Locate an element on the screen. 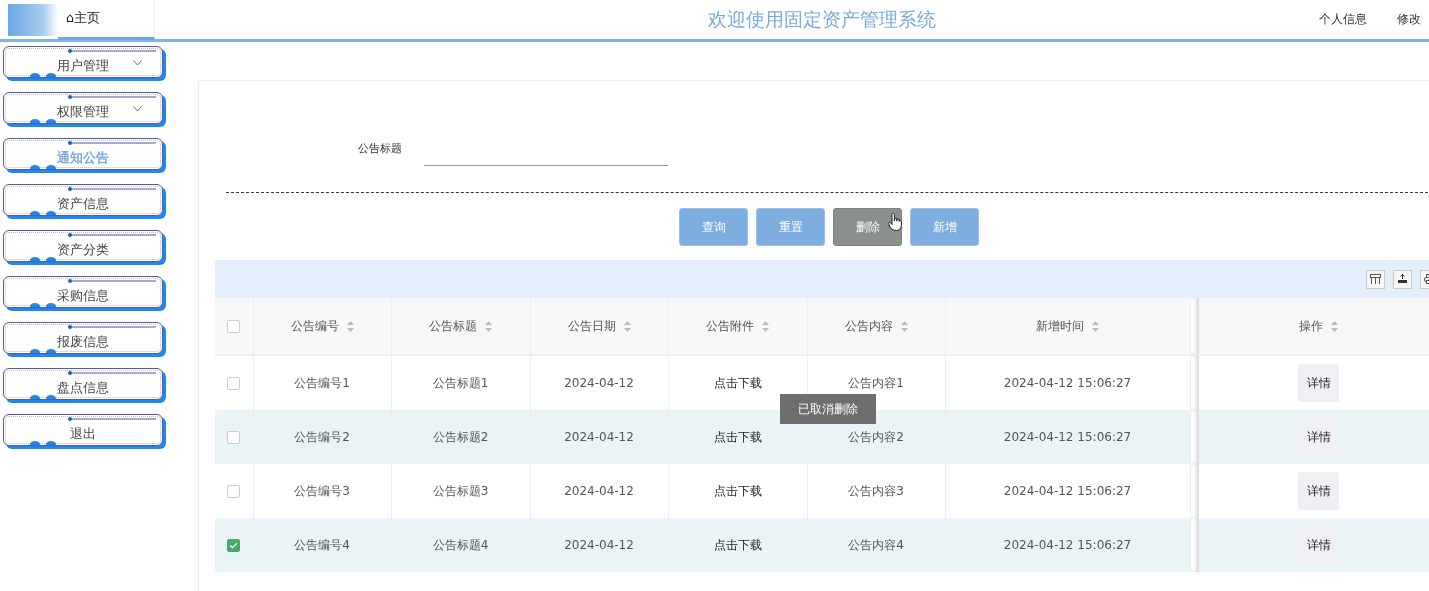  sidebar-item: 盘点信息 is located at coordinates (83, 384).